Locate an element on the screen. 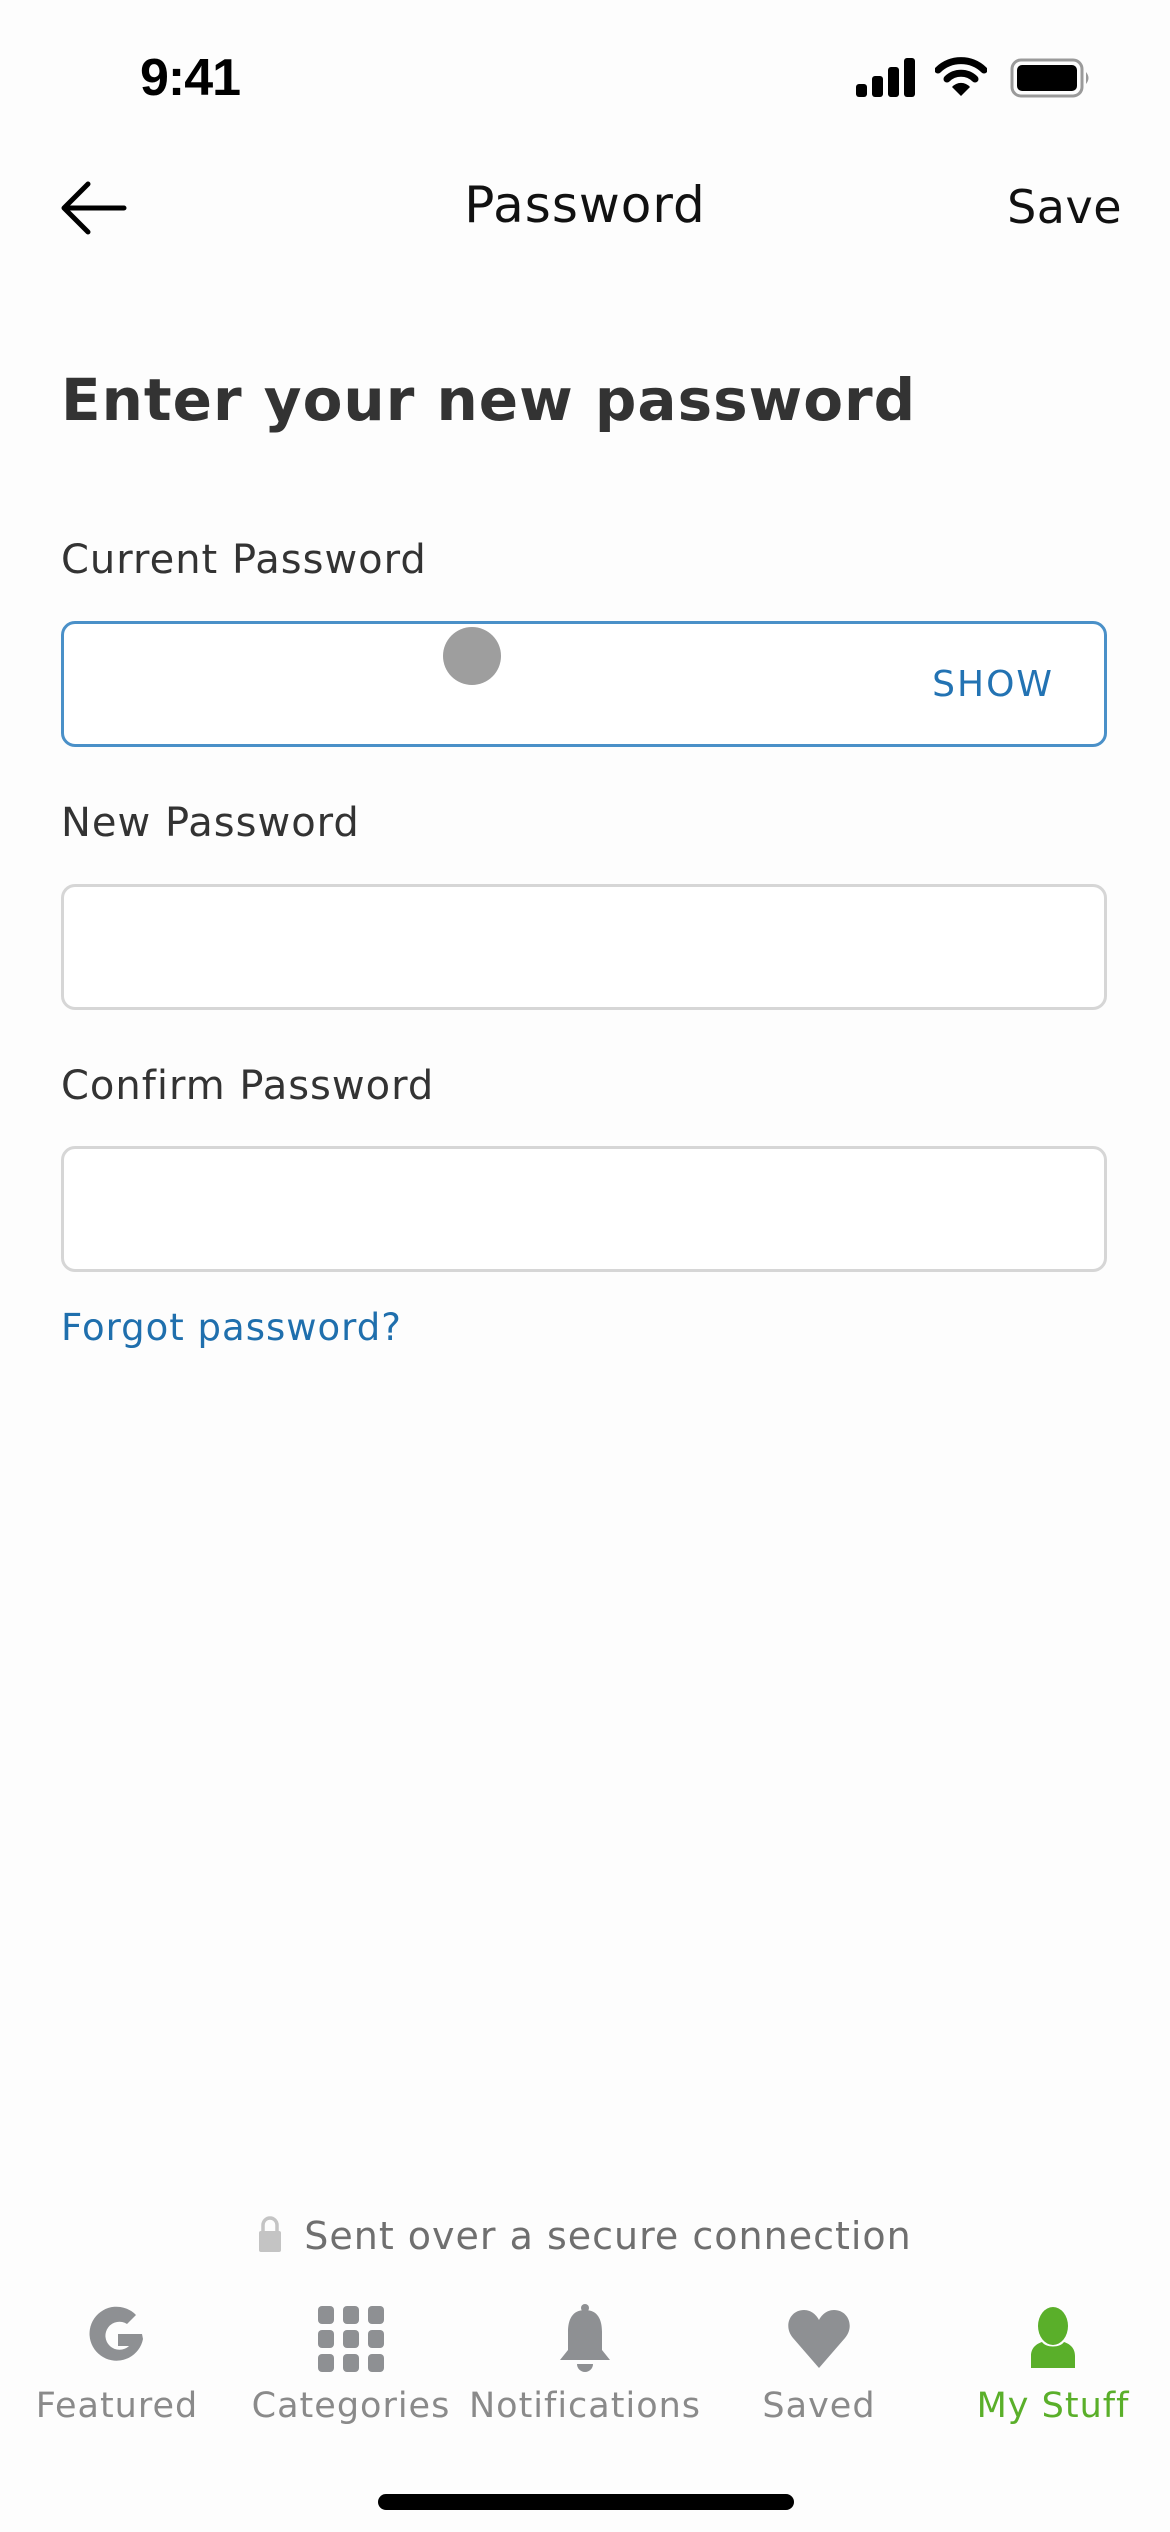 The height and width of the screenshot is (2532, 1170). tab-label: Notifications is located at coordinates (585, 2406).